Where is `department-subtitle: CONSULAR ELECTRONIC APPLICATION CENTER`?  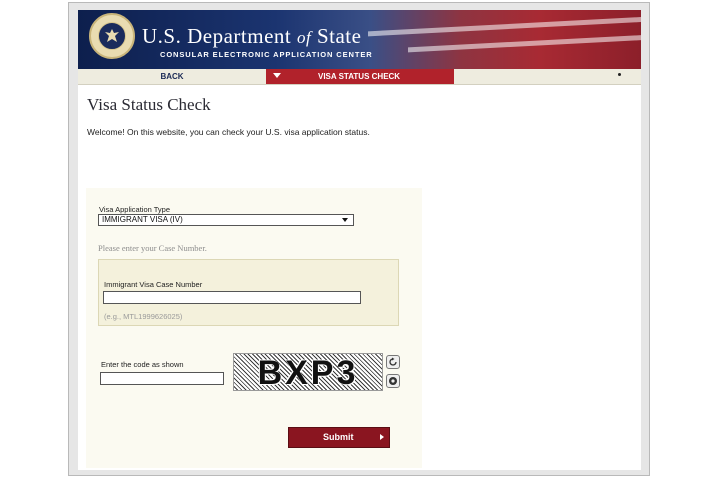
department-subtitle: CONSULAR ELECTRONIC APPLICATION CENTER is located at coordinates (266, 54).